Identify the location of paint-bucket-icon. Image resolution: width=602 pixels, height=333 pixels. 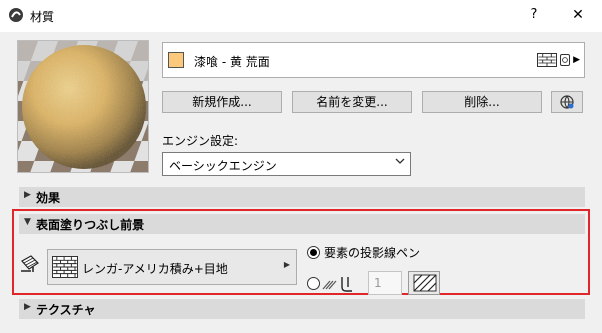
(30, 263).